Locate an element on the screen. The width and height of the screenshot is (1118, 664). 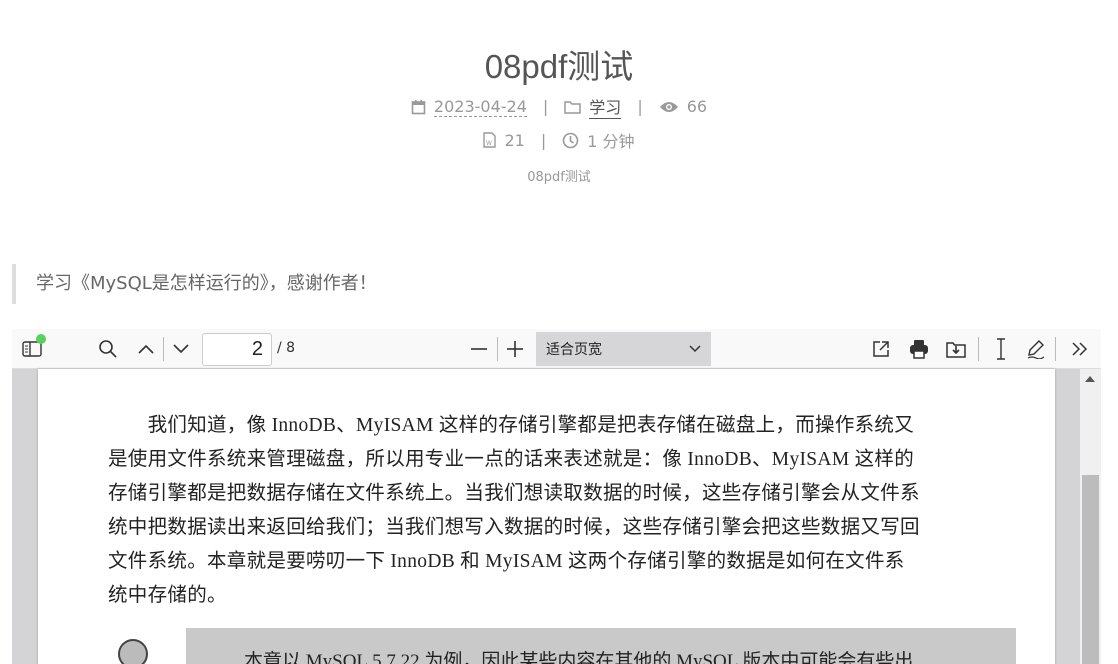
text-select-tool is located at coordinates (1001, 349).